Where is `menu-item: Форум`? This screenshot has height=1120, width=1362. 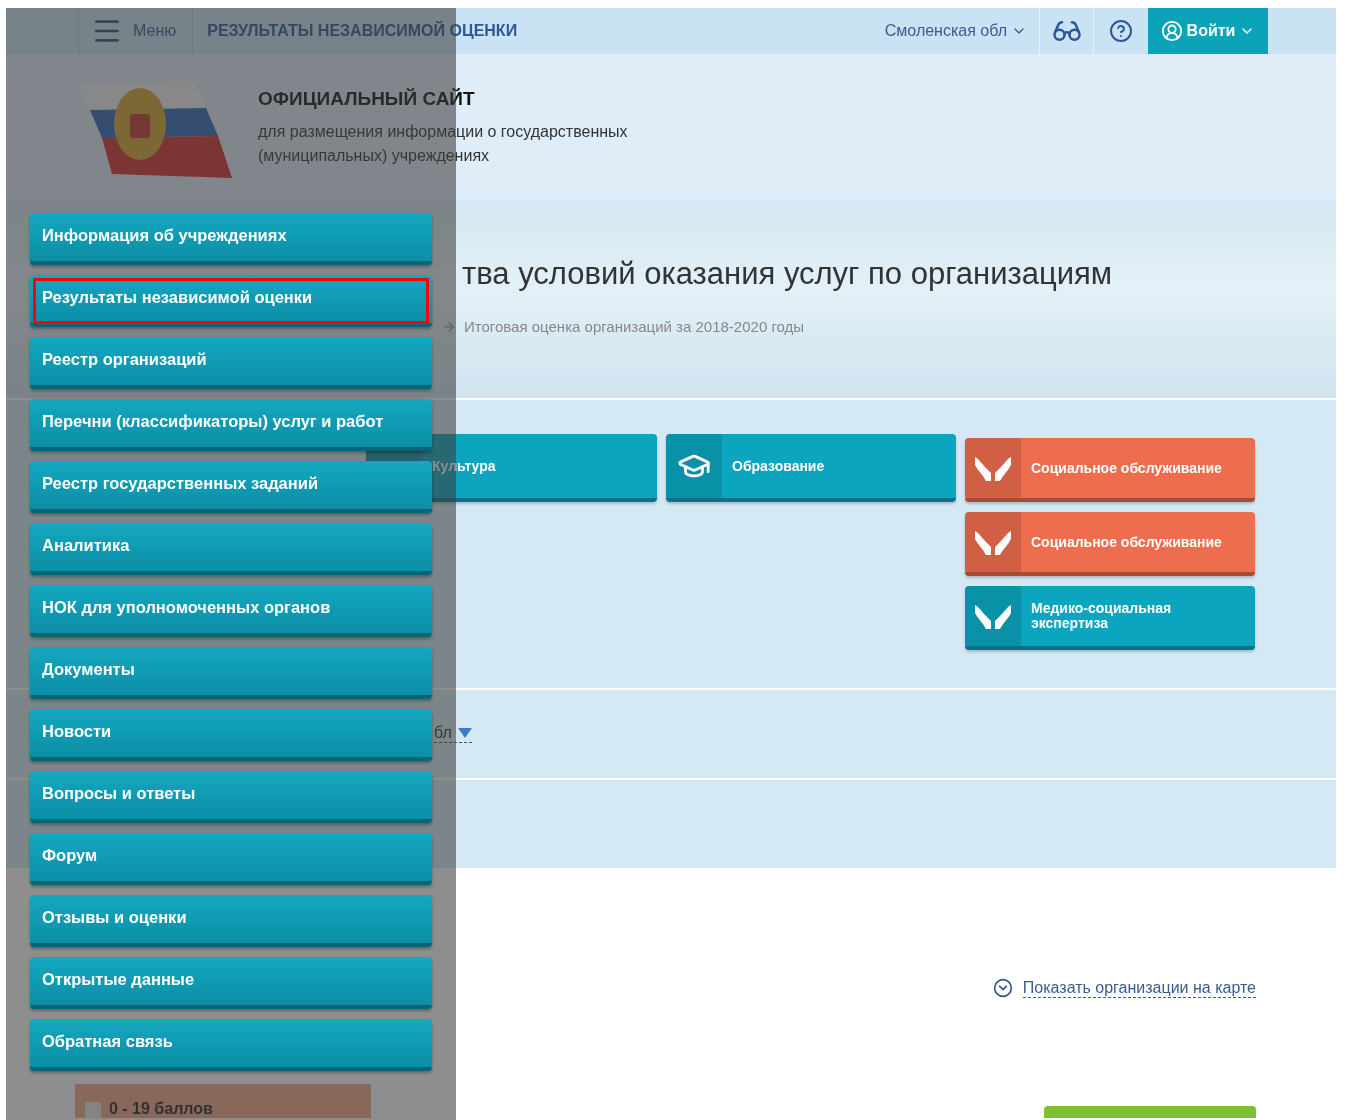
menu-item: Форум is located at coordinates (231, 859).